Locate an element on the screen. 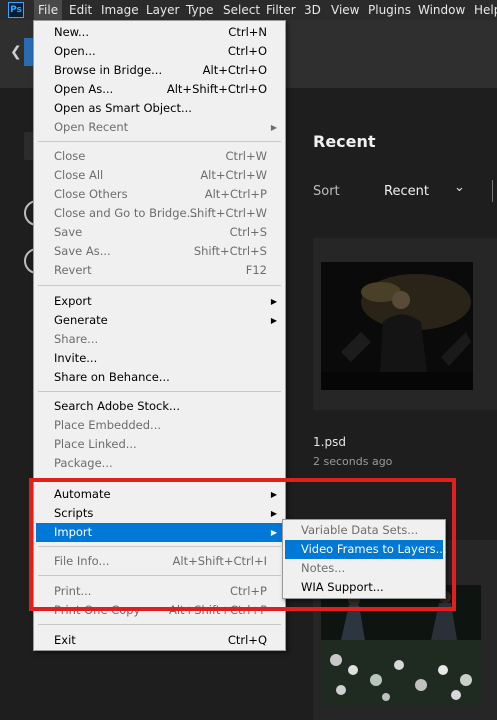  menu-item-browse-bridge: Browse in Bridge... Alt+Ctrl+O is located at coordinates (159, 70).